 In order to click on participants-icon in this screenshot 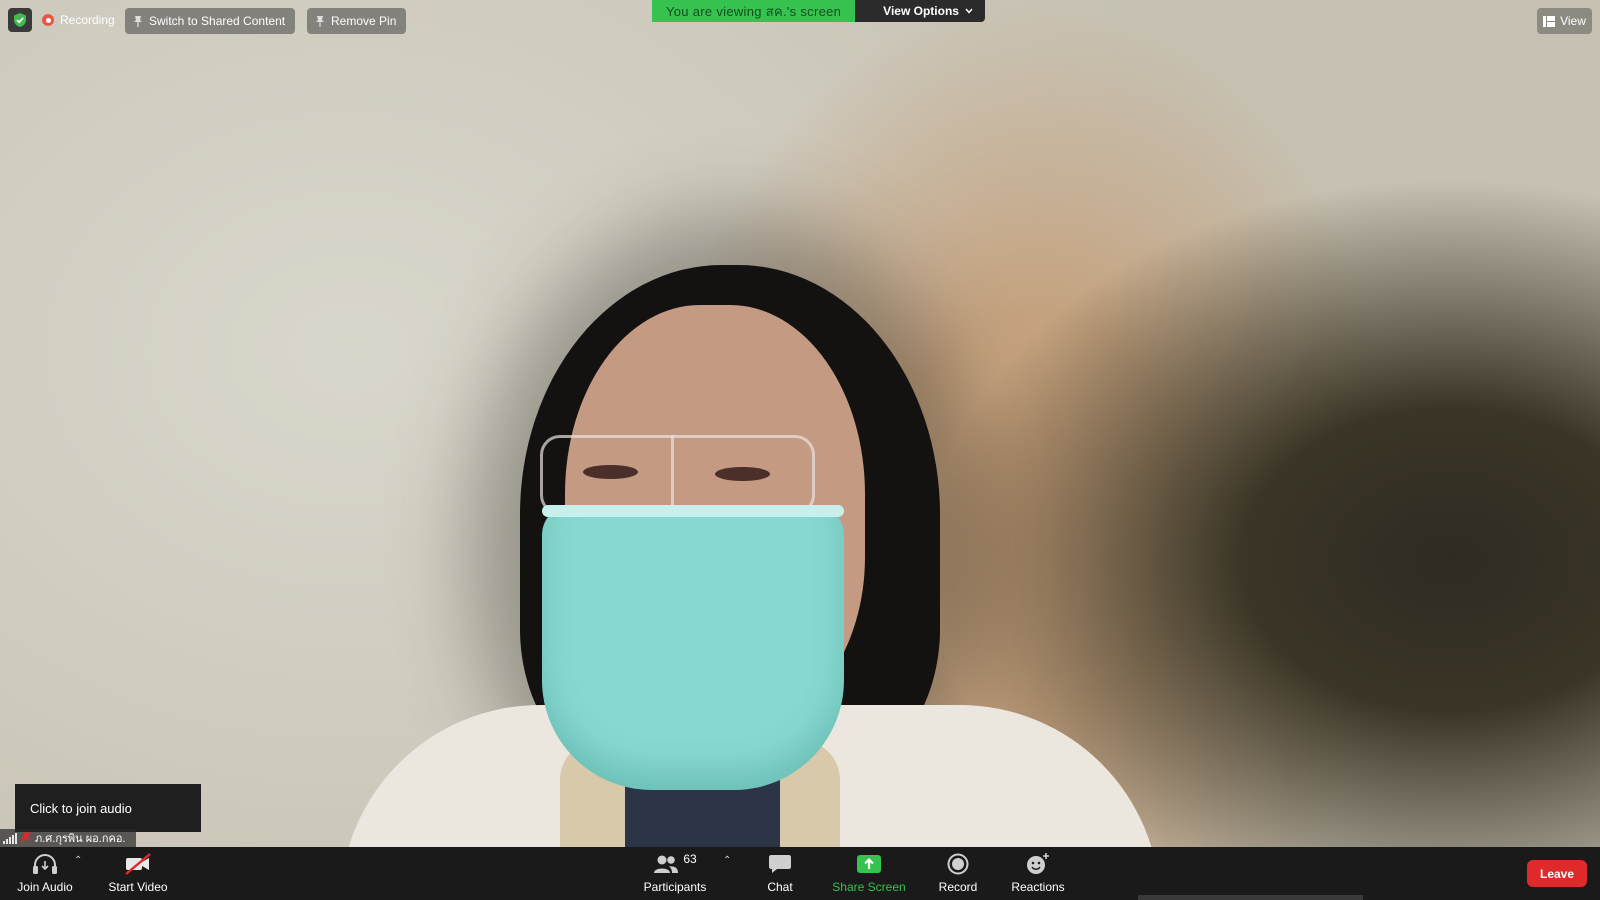, I will do `click(666, 864)`.